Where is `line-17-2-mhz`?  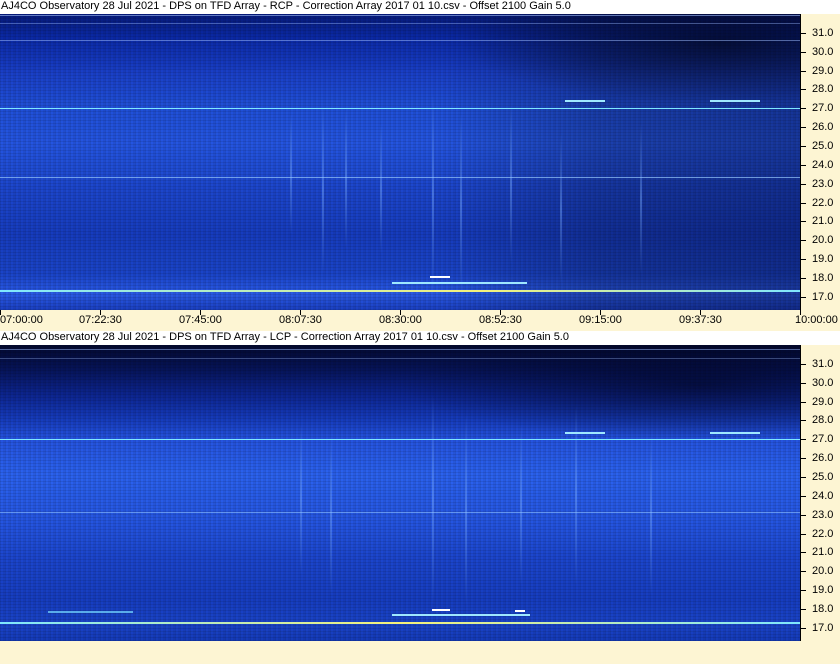
line-17-2-mhz is located at coordinates (400, 291).